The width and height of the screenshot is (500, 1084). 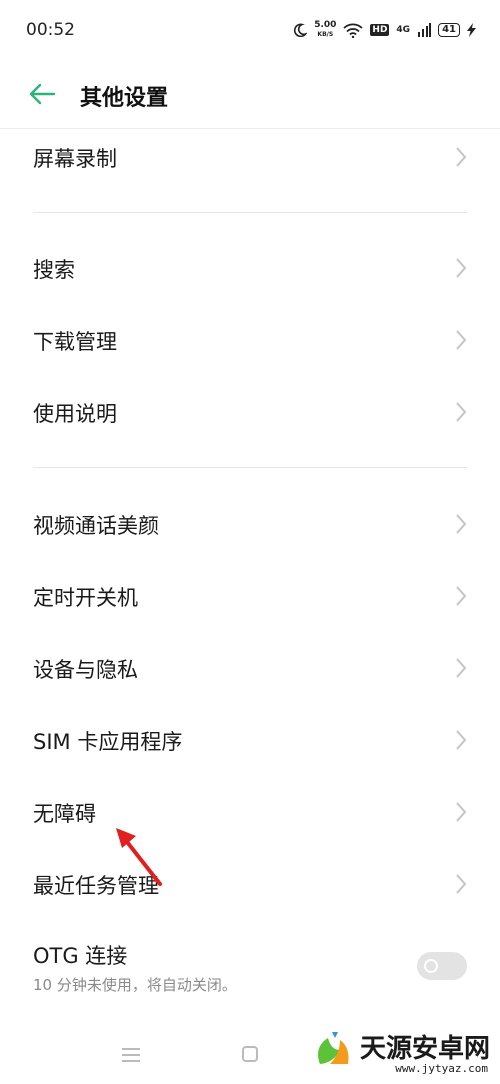 I want to click on watermark-url: www.jytyaz.com, so click(x=441, y=1068).